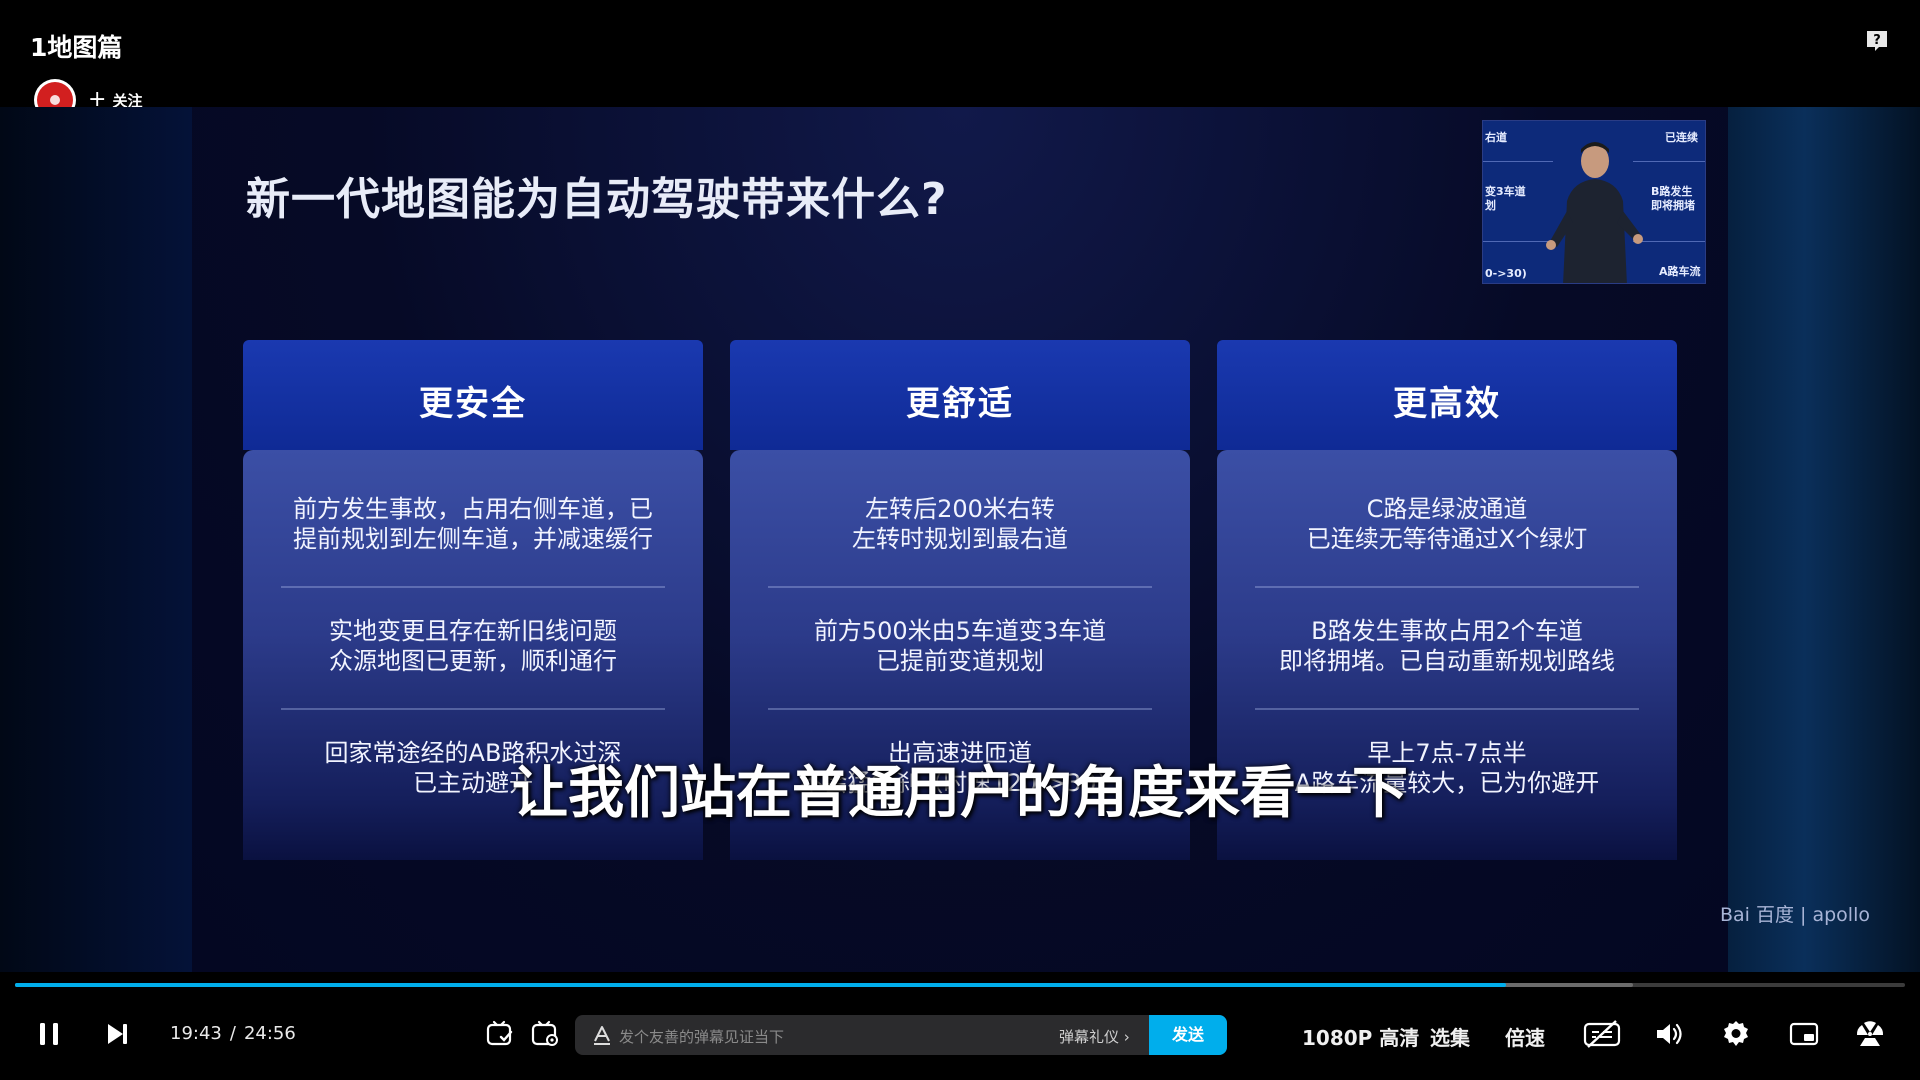 This screenshot has width=1920, height=1080. Describe the element at coordinates (1094, 1036) in the screenshot. I see `danmaku-etiquette-link: 弹幕礼仪 ›` at that location.